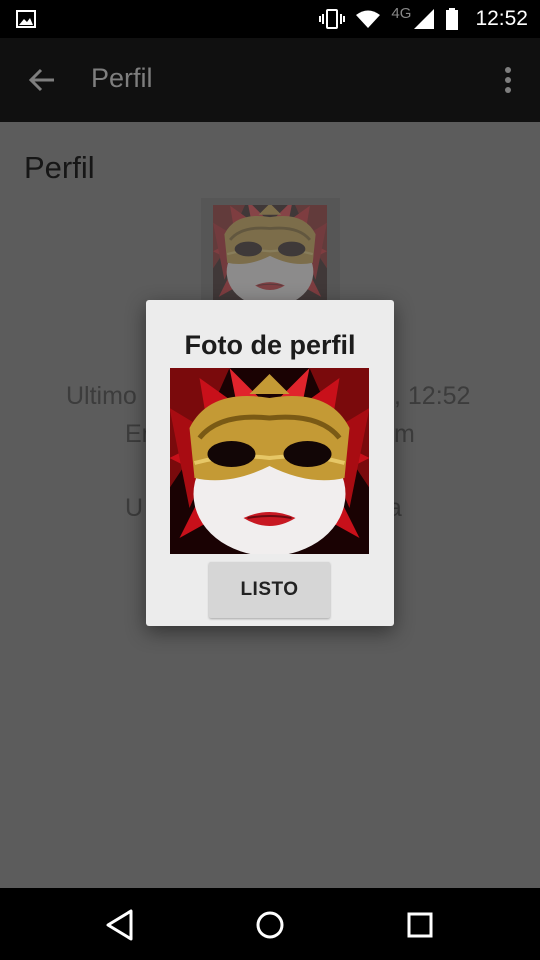 The height and width of the screenshot is (960, 540). Describe the element at coordinates (120, 925) in the screenshot. I see `back-triangle-icon` at that location.